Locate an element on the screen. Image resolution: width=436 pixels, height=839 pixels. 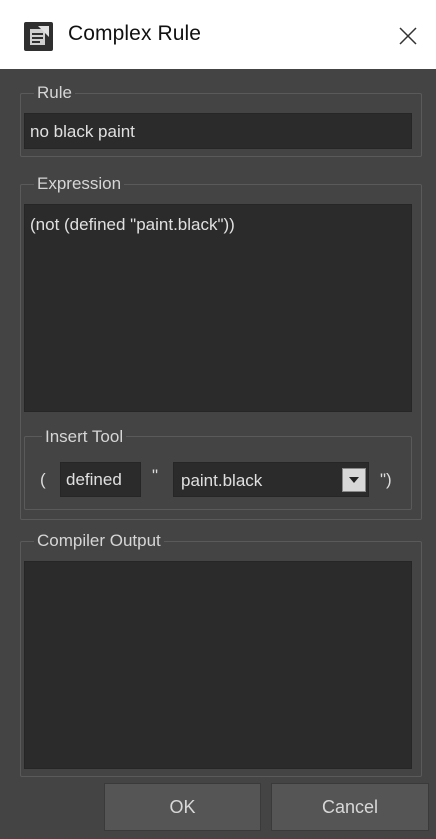
close-icon is located at coordinates (408, 36).